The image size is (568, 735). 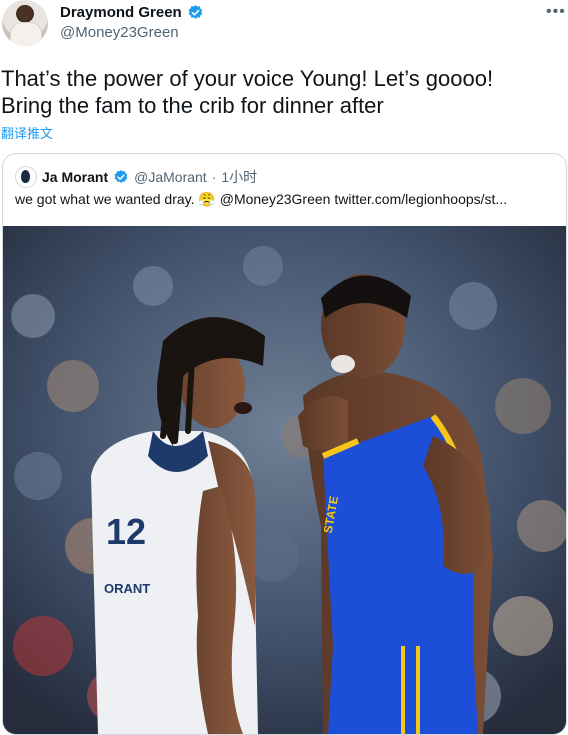 I want to click on jersey-name: ORANT, so click(x=127, y=588).